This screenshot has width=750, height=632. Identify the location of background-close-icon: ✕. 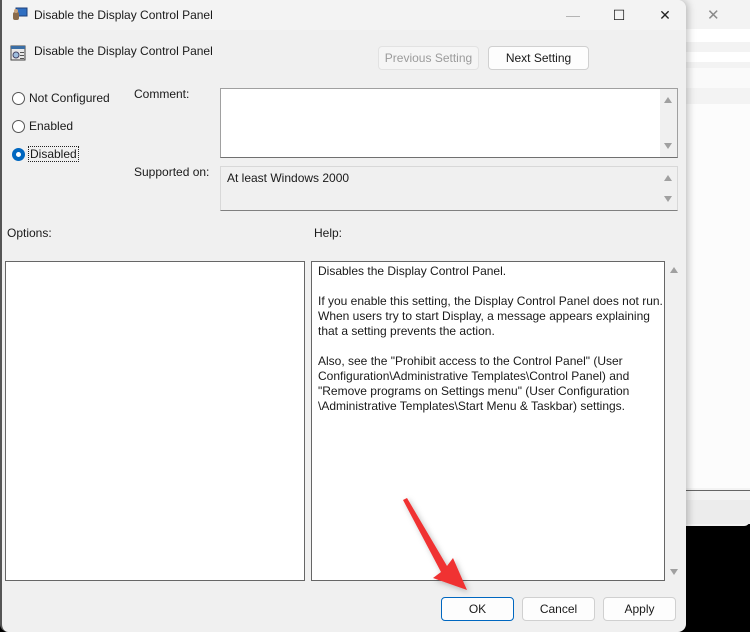
(713, 15).